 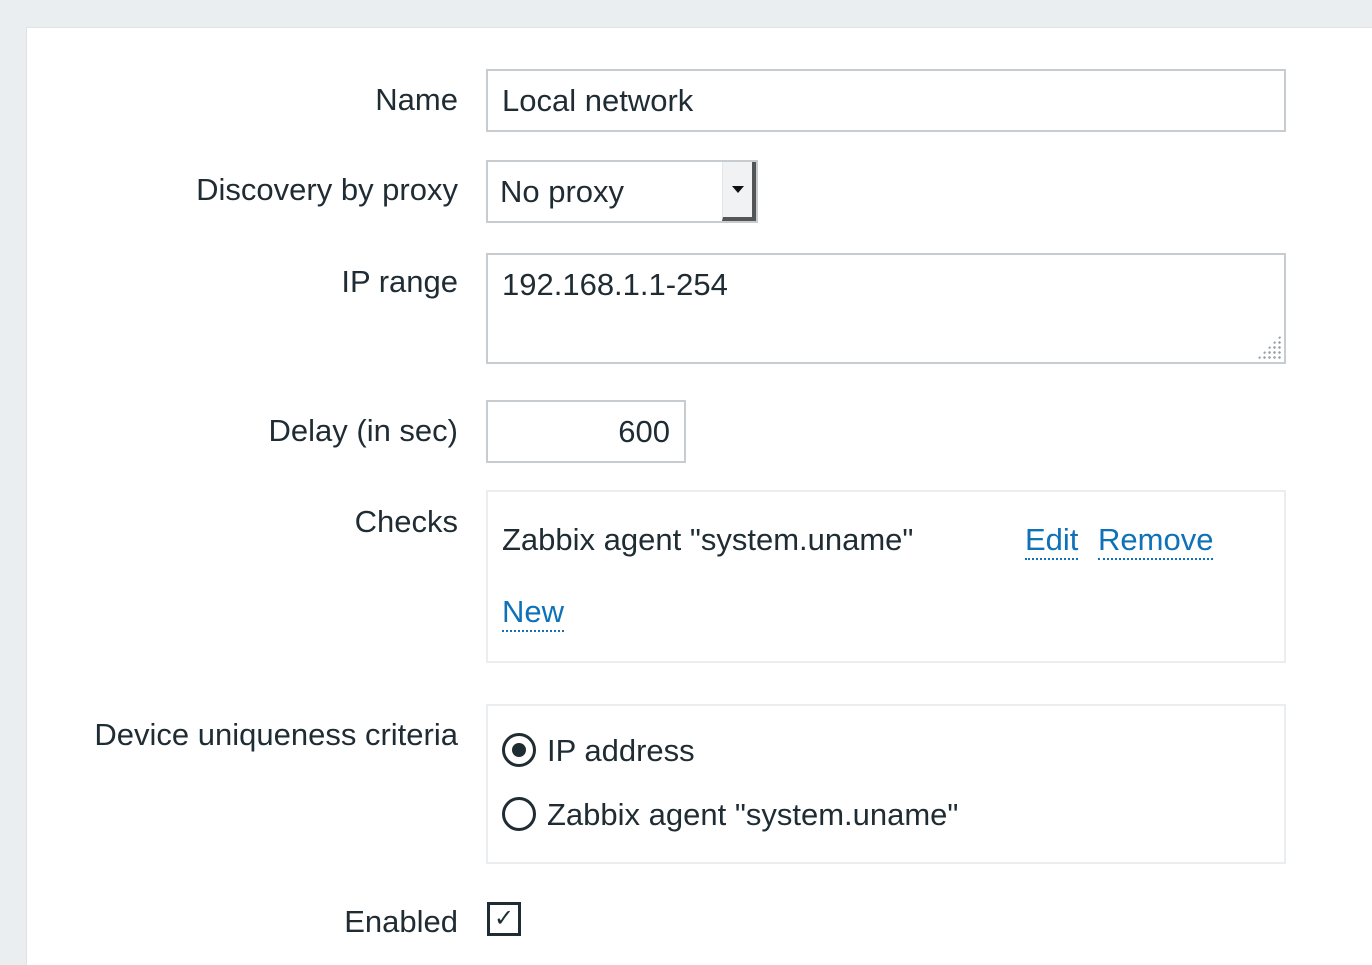 I want to click on enabled-label: Enabled, so click(x=401, y=921).